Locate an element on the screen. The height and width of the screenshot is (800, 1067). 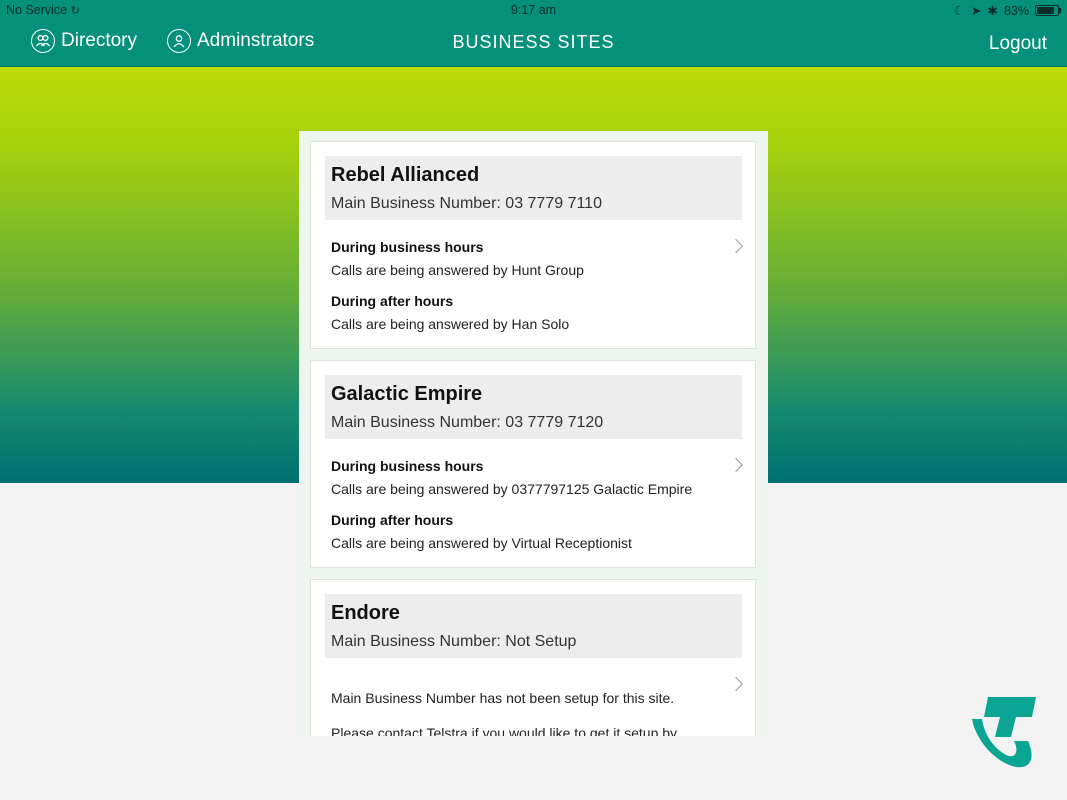
battery-percent: 83% is located at coordinates (1016, 10).